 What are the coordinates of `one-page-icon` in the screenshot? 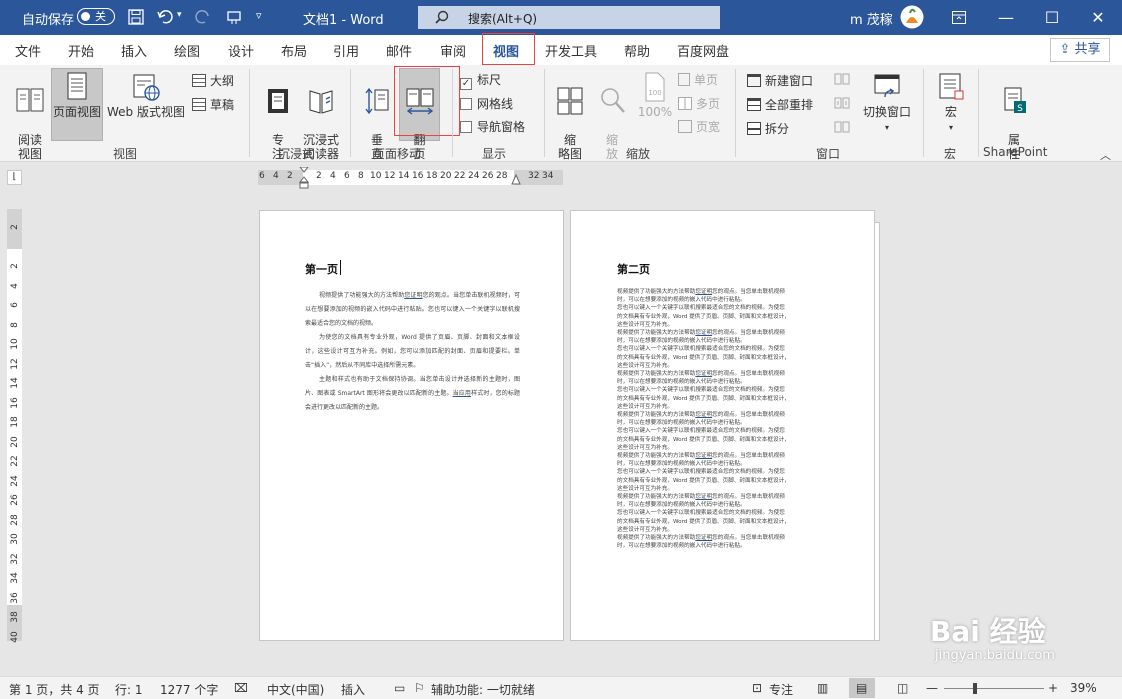 It's located at (684, 79).